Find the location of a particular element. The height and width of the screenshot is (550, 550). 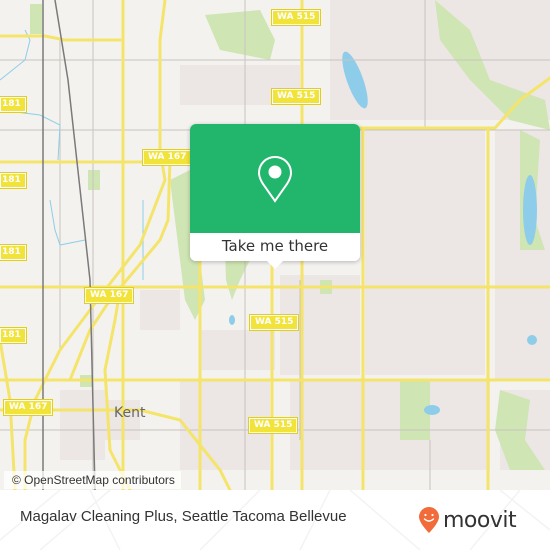

popup-header is located at coordinates (275, 178).